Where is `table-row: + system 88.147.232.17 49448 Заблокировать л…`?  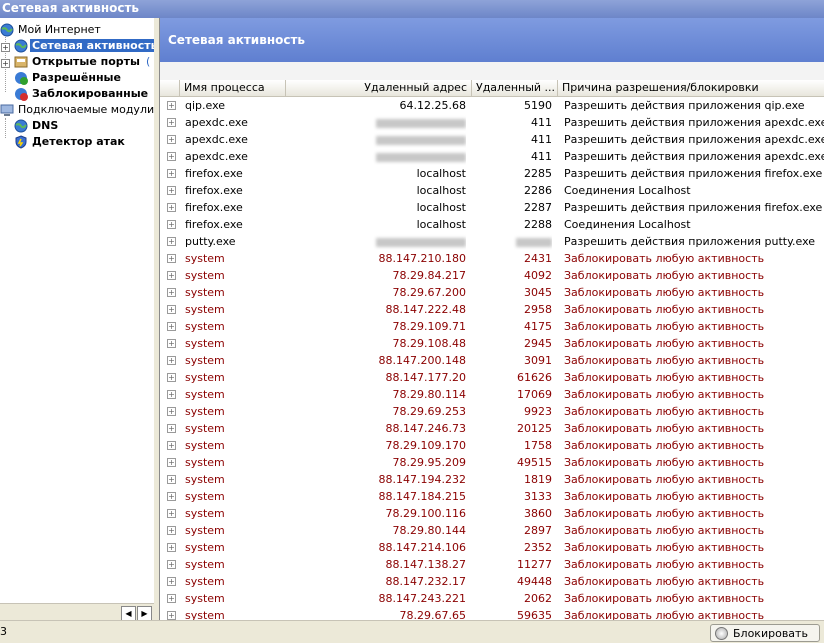
table-row: + system 88.147.232.17 49448 Заблокировать л… is located at coordinates (492, 581).